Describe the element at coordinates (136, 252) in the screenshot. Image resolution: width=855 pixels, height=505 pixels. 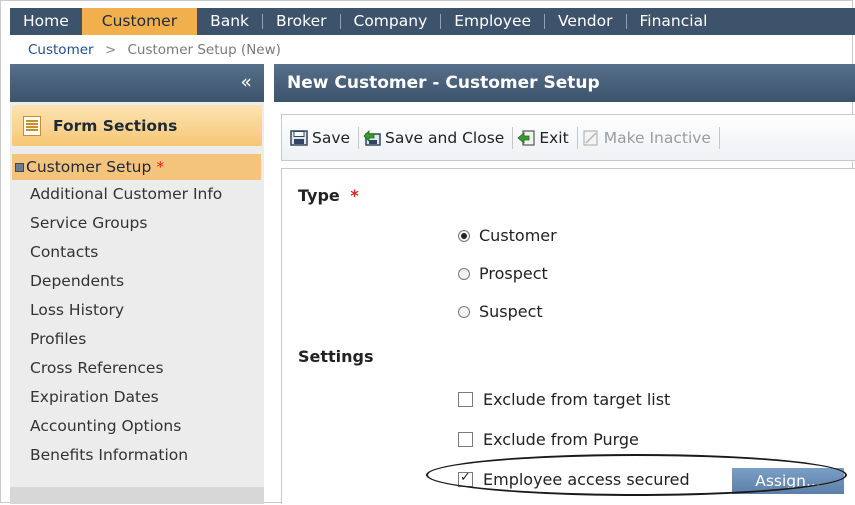
I see `section-contacts: Contacts` at that location.